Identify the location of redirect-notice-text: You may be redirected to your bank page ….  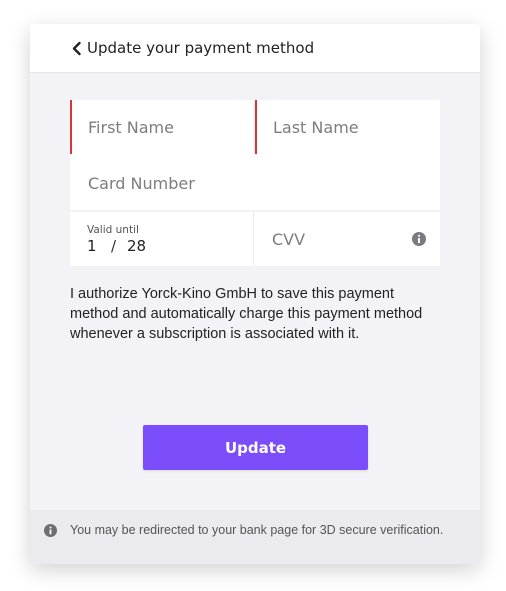
(257, 530).